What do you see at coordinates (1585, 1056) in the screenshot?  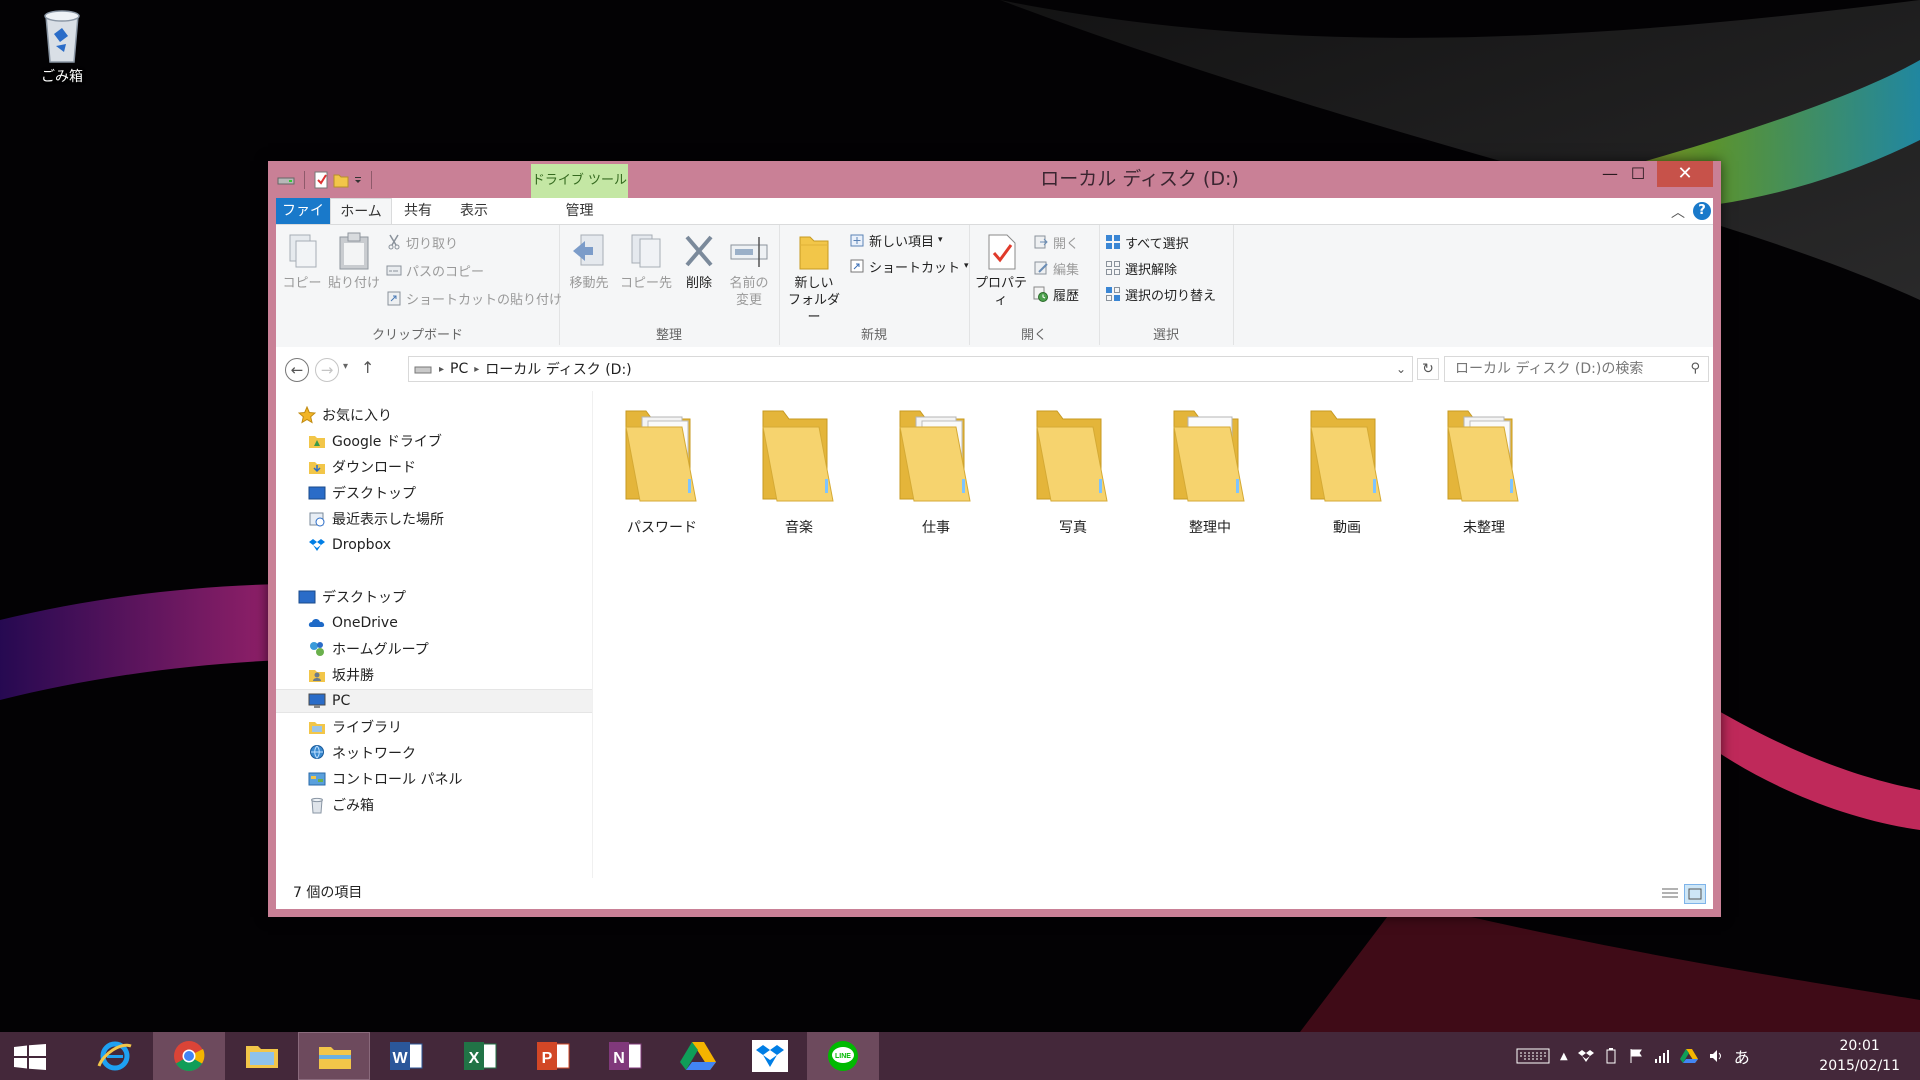 I see `dropbox-tray-icon` at bounding box center [1585, 1056].